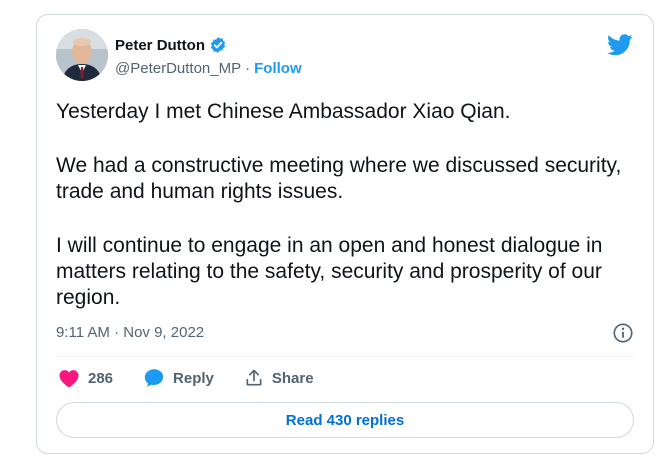 This screenshot has height=463, width=668. Describe the element at coordinates (193, 378) in the screenshot. I see `reply-label: Reply` at that location.